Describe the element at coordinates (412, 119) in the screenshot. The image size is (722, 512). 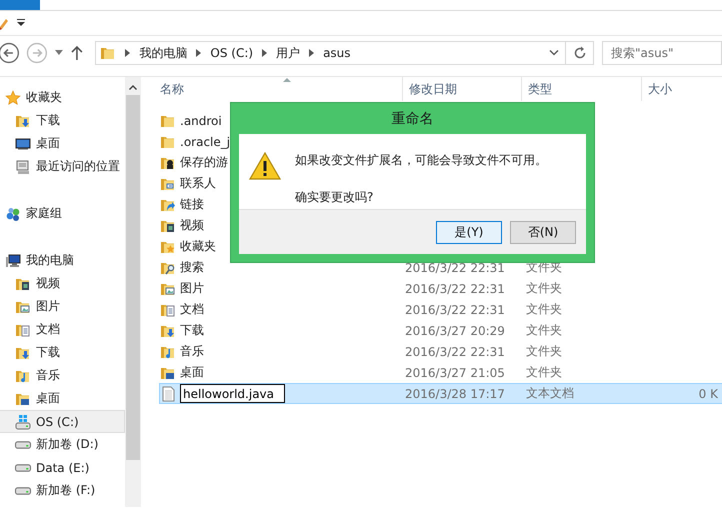
I see `dialog-title: 重命名` at that location.